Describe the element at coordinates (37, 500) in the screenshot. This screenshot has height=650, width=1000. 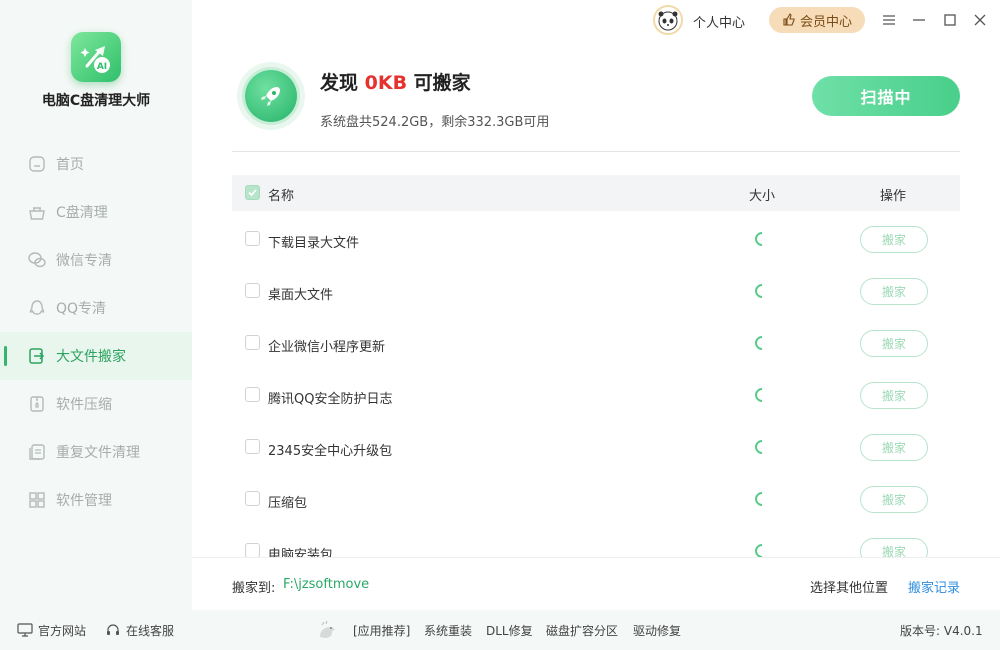
I see `apps-grid-icon` at that location.